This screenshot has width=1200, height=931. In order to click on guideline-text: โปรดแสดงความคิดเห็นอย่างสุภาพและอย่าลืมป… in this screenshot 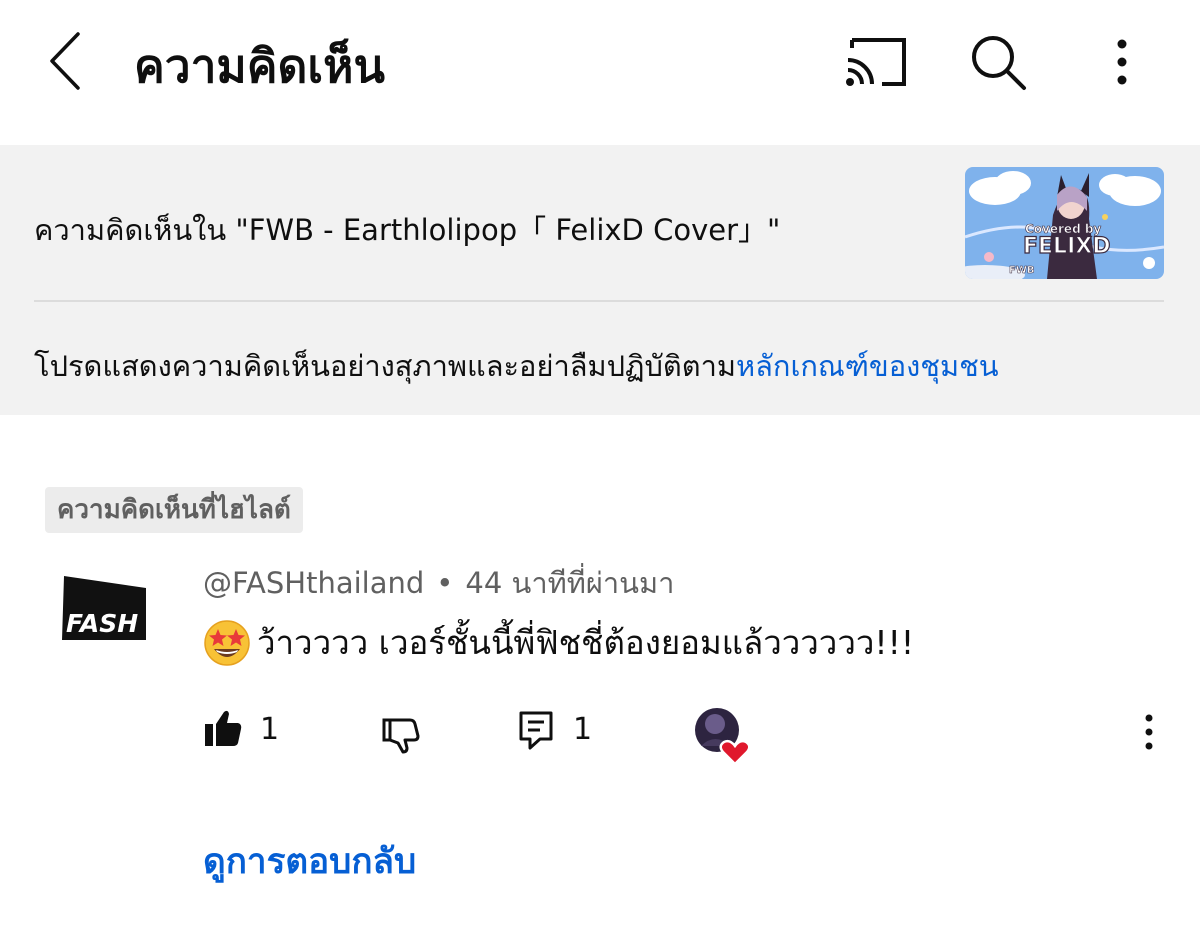, I will do `click(385, 366)`.